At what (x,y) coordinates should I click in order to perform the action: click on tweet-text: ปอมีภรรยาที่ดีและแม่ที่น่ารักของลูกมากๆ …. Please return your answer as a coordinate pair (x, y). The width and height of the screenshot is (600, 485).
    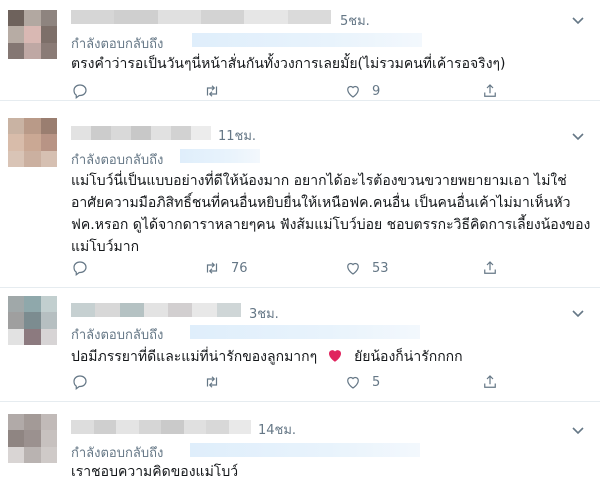
    Looking at the image, I should click on (331, 357).